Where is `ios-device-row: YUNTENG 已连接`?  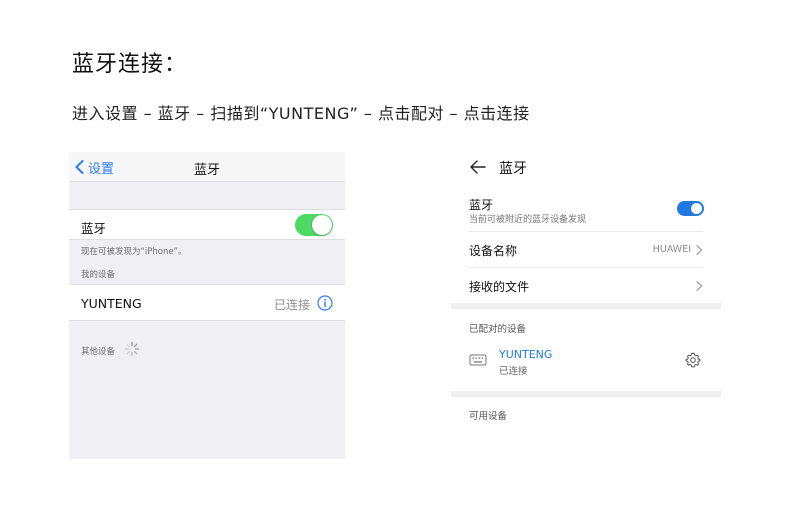
ios-device-row: YUNTENG 已连接 is located at coordinates (207, 302).